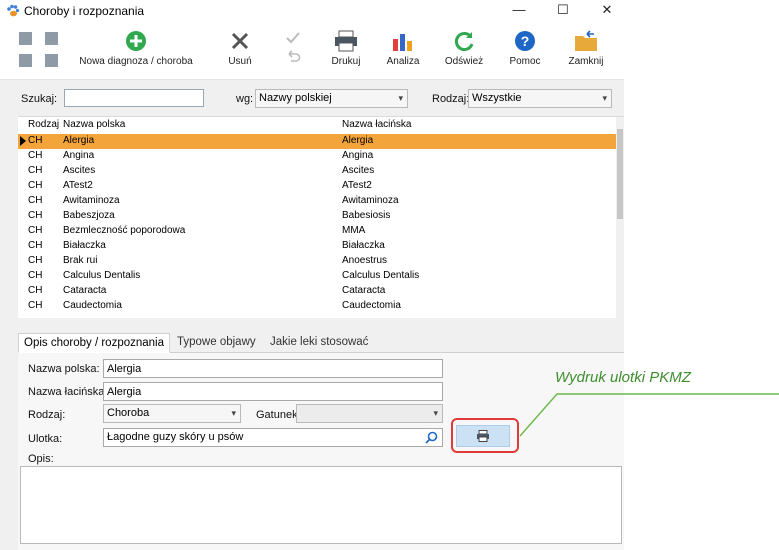 The height and width of the screenshot is (550, 779). Describe the element at coordinates (317, 171) in the screenshot. I see `table-row: CH Ascites Ascites` at that location.